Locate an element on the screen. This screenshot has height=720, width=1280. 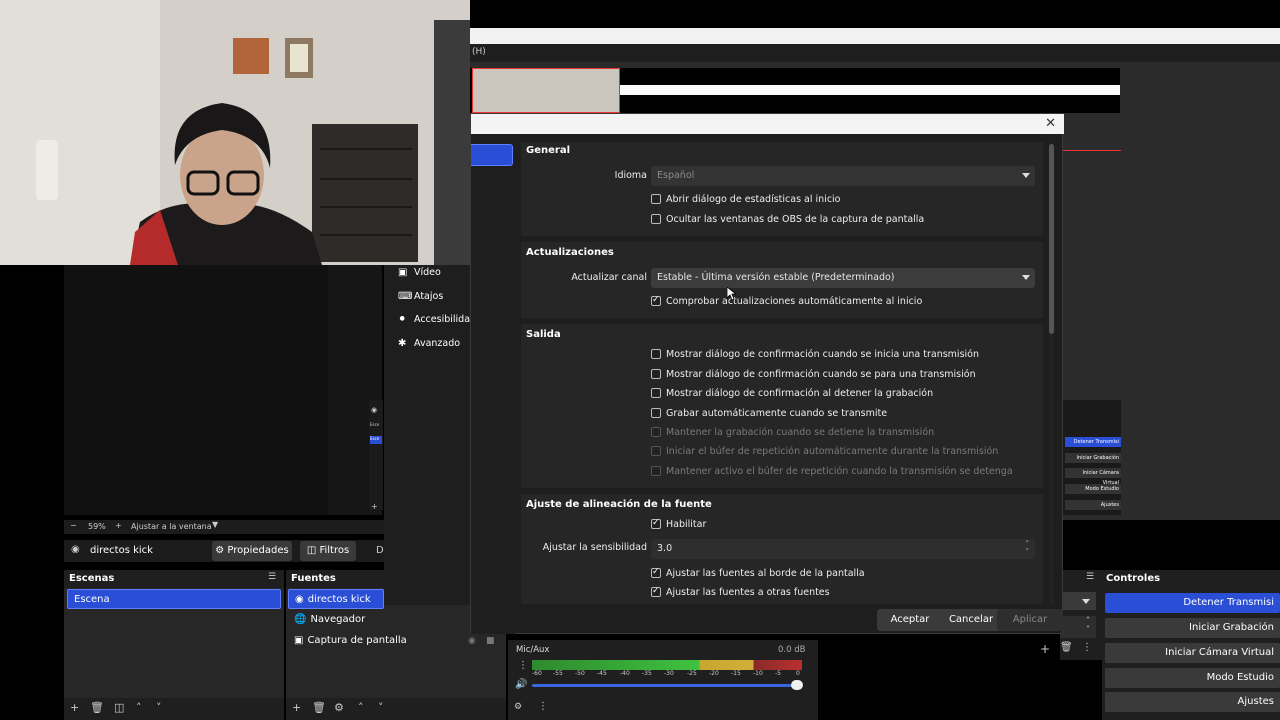
add-icon: + is located at coordinates (1045, 649).